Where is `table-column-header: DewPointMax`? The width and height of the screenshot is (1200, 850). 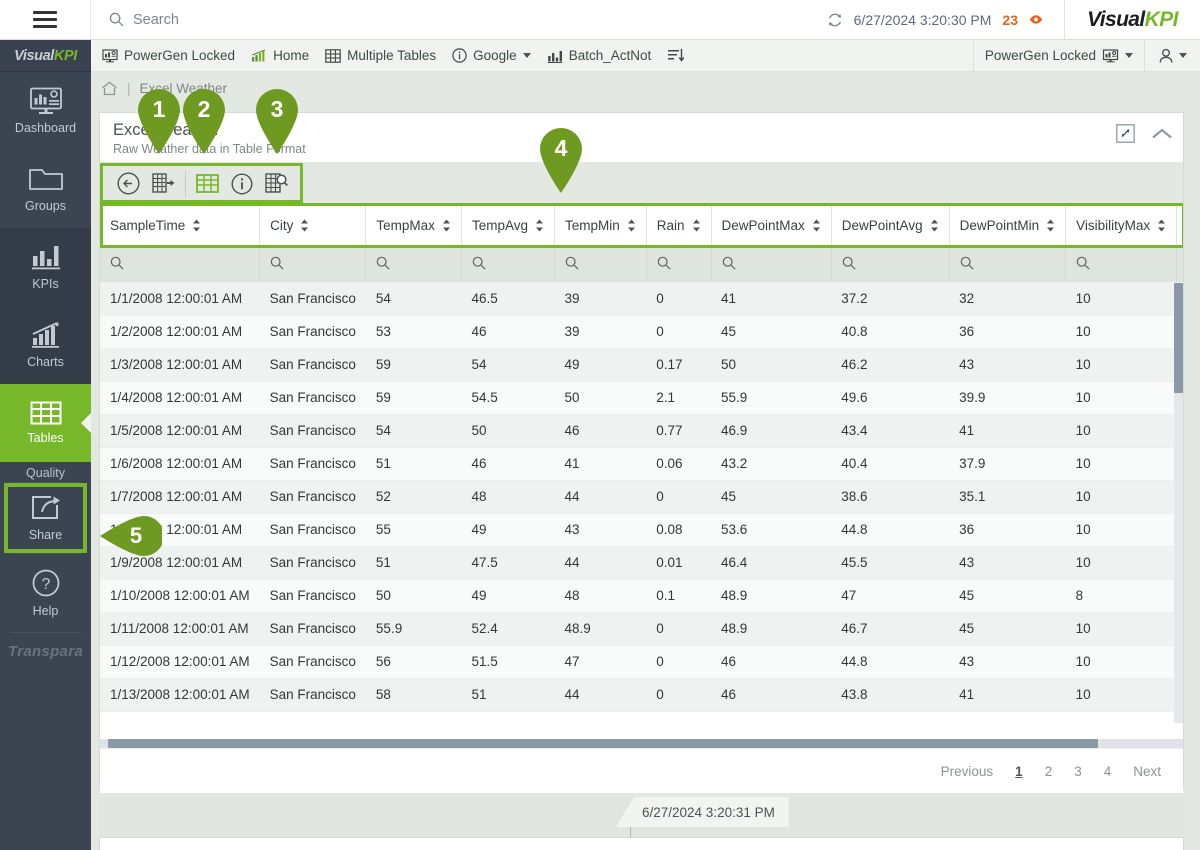
table-column-header: DewPointMax is located at coordinates (771, 225).